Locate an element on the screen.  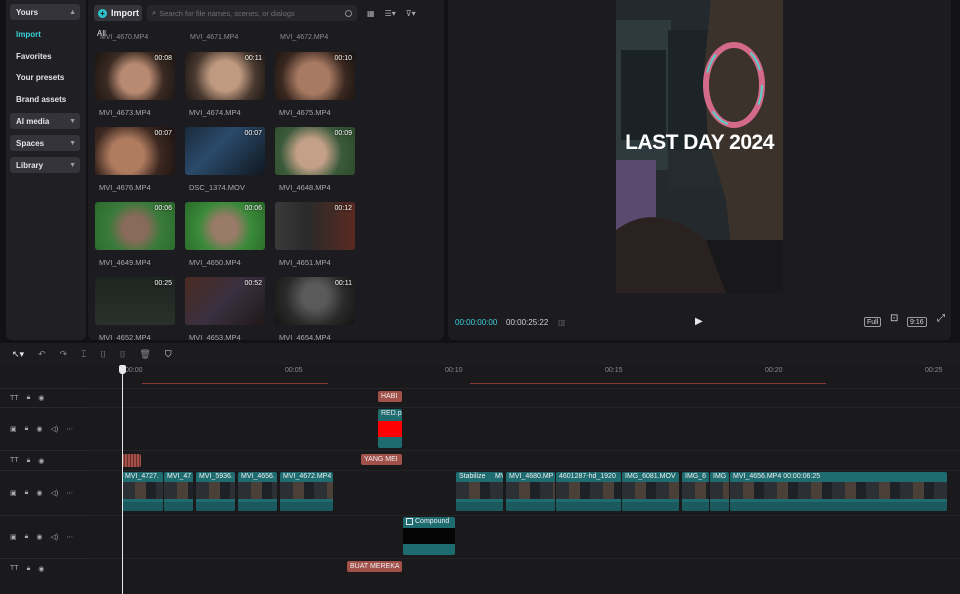
text-clip: HABI is located at coordinates (390, 396).